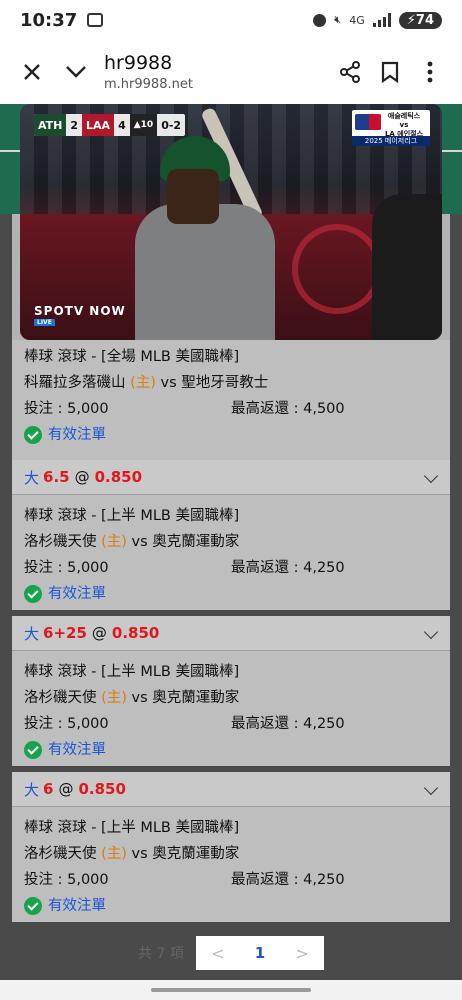 The image size is (462, 1000). I want to click on scorebug-count: 0-2, so click(171, 125).